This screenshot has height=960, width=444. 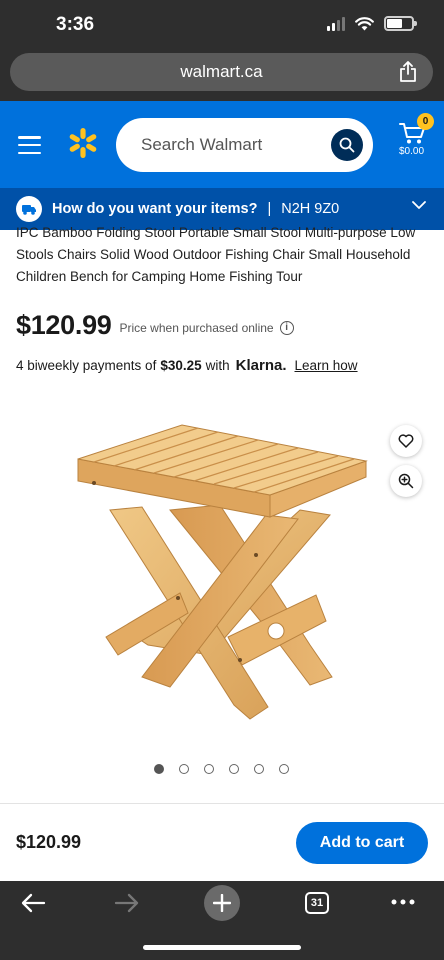 I want to click on search-button, so click(x=347, y=145).